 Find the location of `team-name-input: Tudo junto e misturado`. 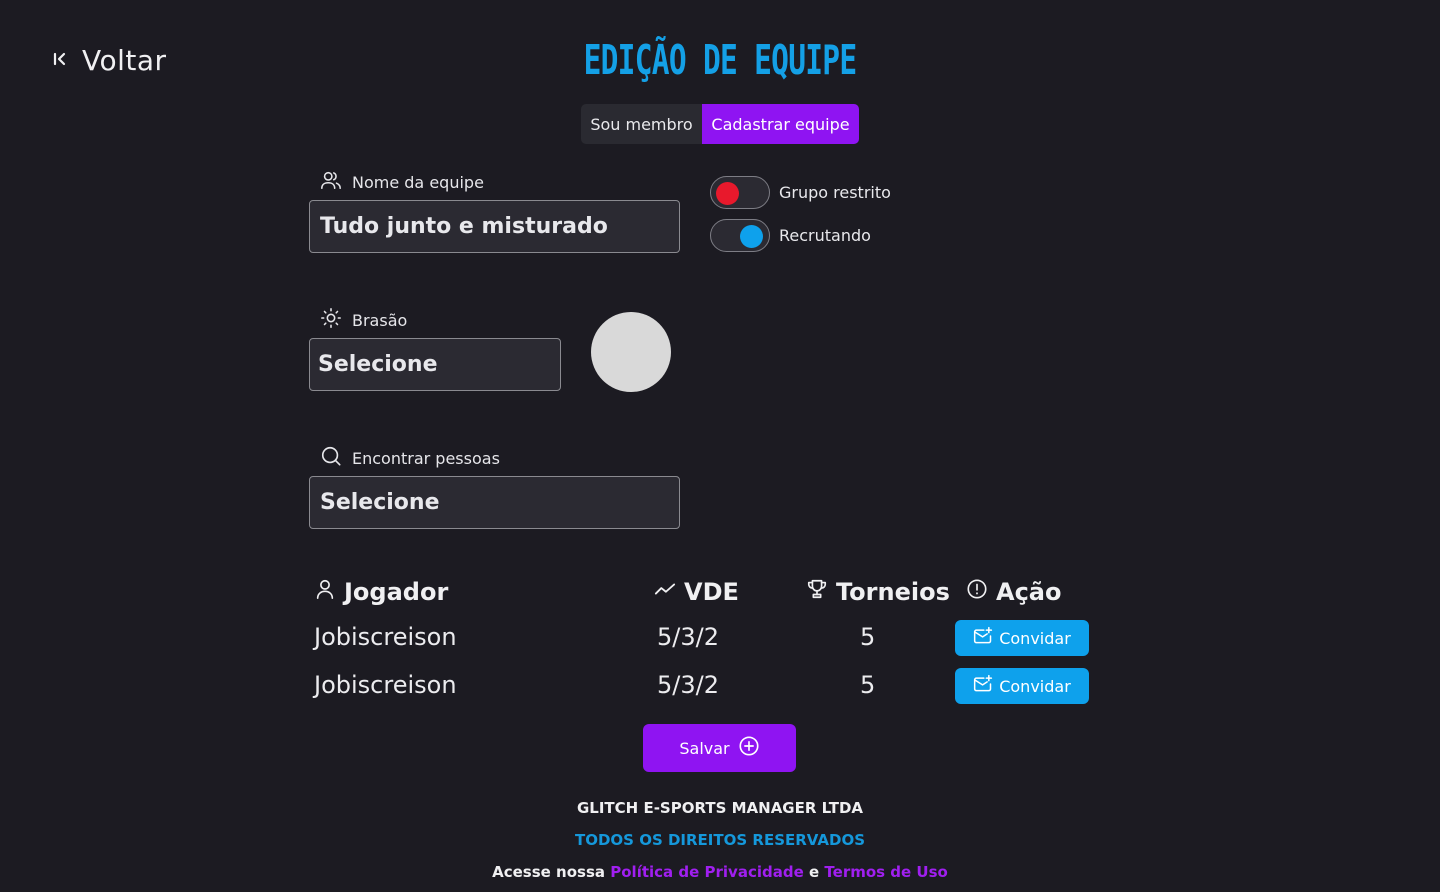

team-name-input: Tudo junto e misturado is located at coordinates (494, 226).